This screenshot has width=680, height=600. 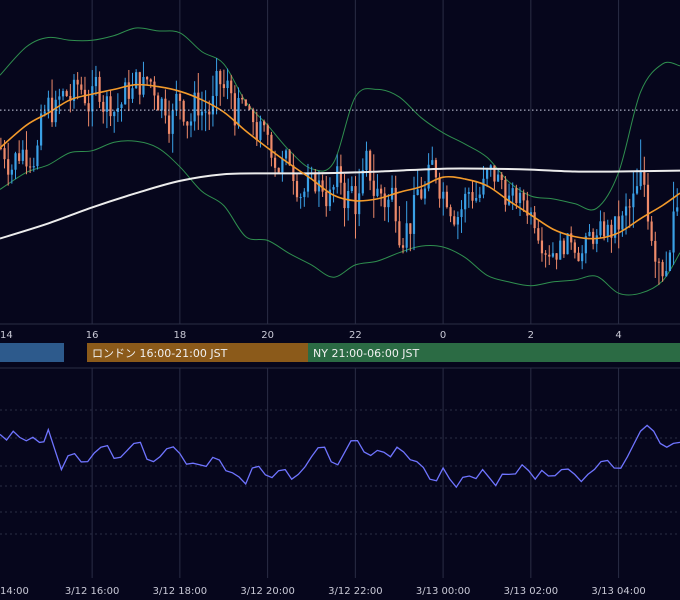 I want to click on hour-tick-label: 0, so click(x=443, y=335).